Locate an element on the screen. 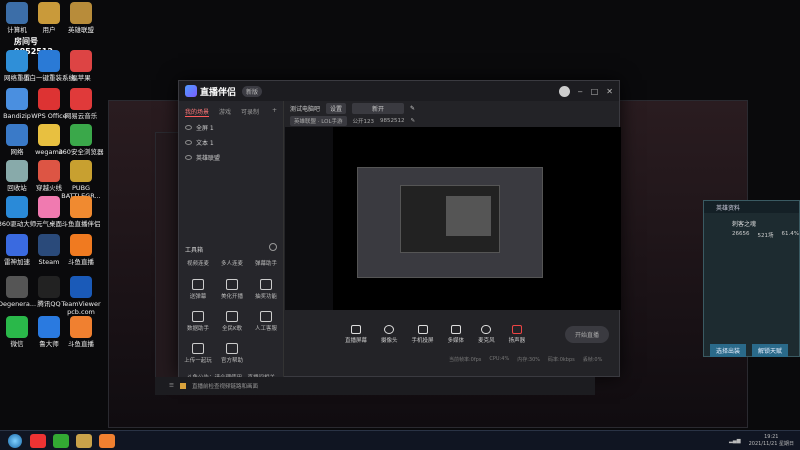 This screenshot has height=450, width=800. phone-icon is located at coordinates (422, 329).